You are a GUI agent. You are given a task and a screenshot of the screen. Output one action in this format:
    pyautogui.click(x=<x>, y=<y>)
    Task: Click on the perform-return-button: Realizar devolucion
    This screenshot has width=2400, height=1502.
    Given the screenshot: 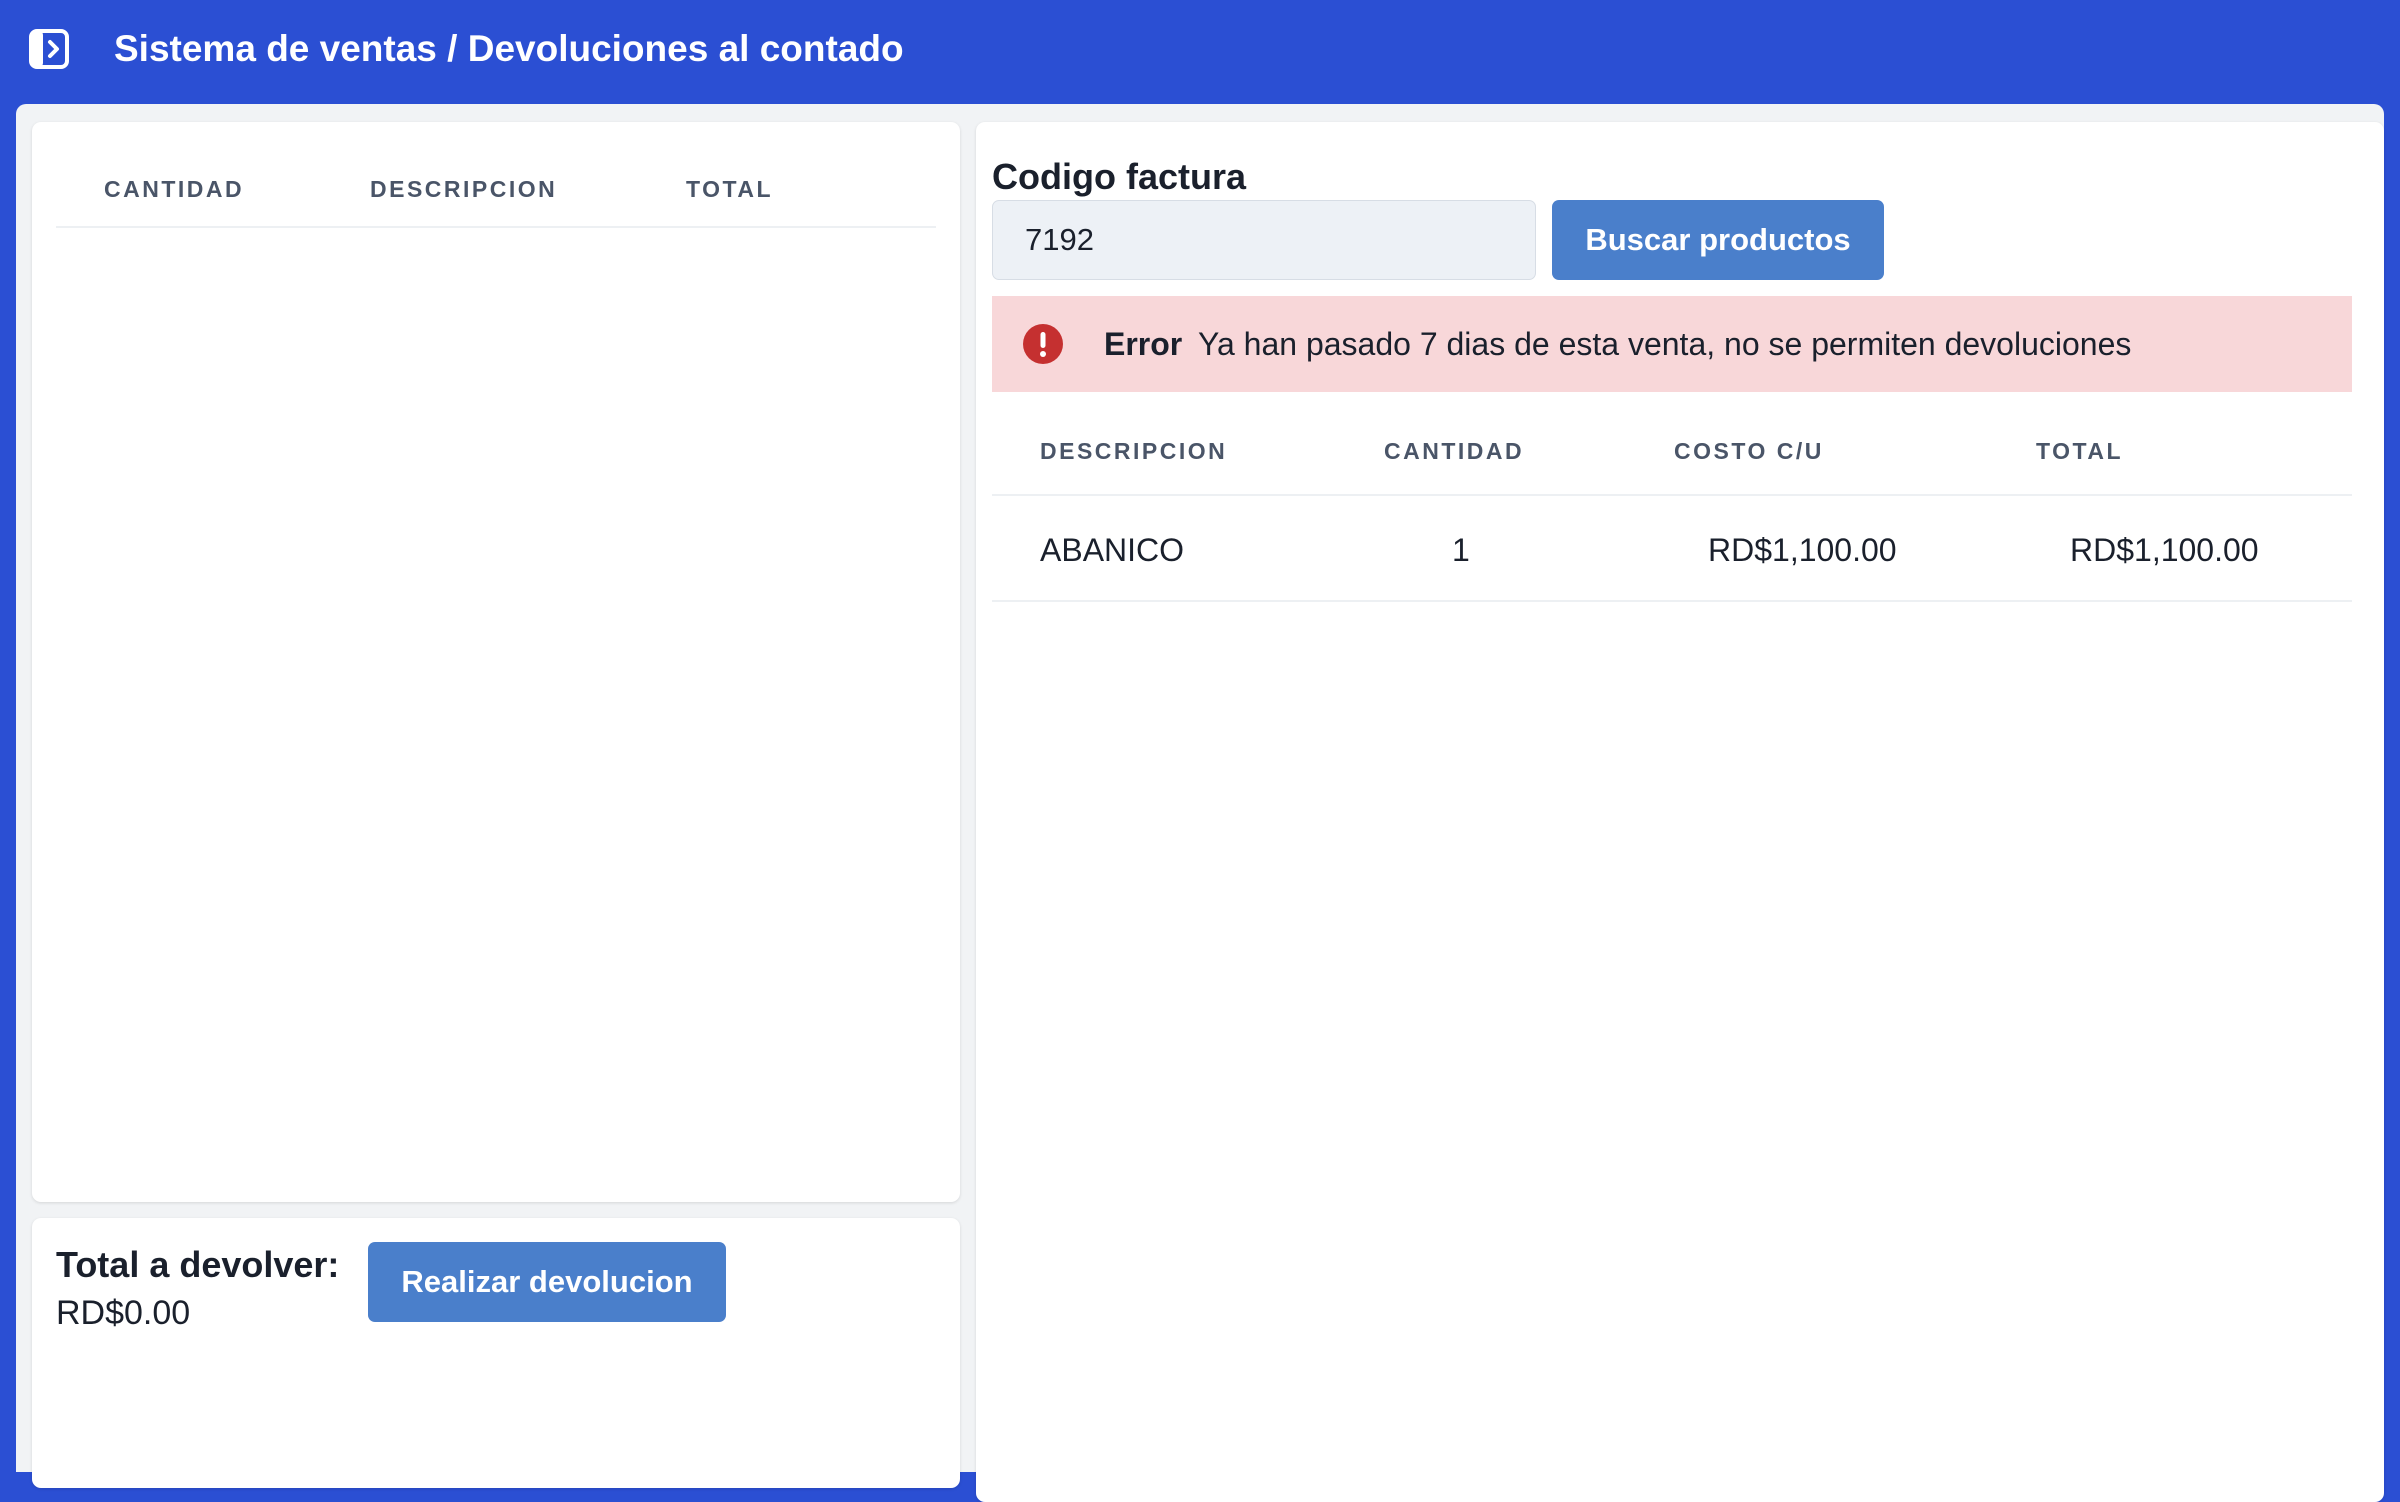 What is the action you would take?
    pyautogui.click(x=547, y=1282)
    